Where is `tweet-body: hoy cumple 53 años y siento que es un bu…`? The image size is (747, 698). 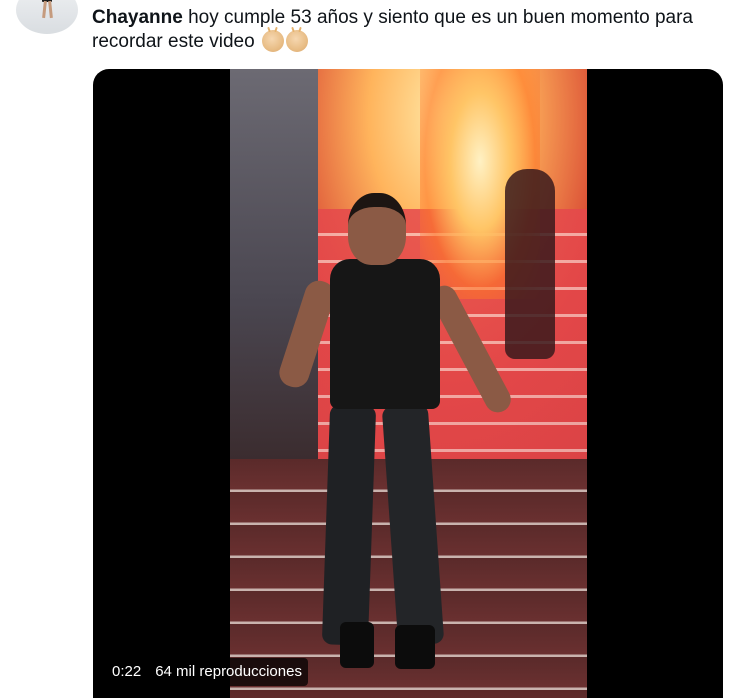 tweet-body: hoy cumple 53 años y siento que es un bu… is located at coordinates (392, 29).